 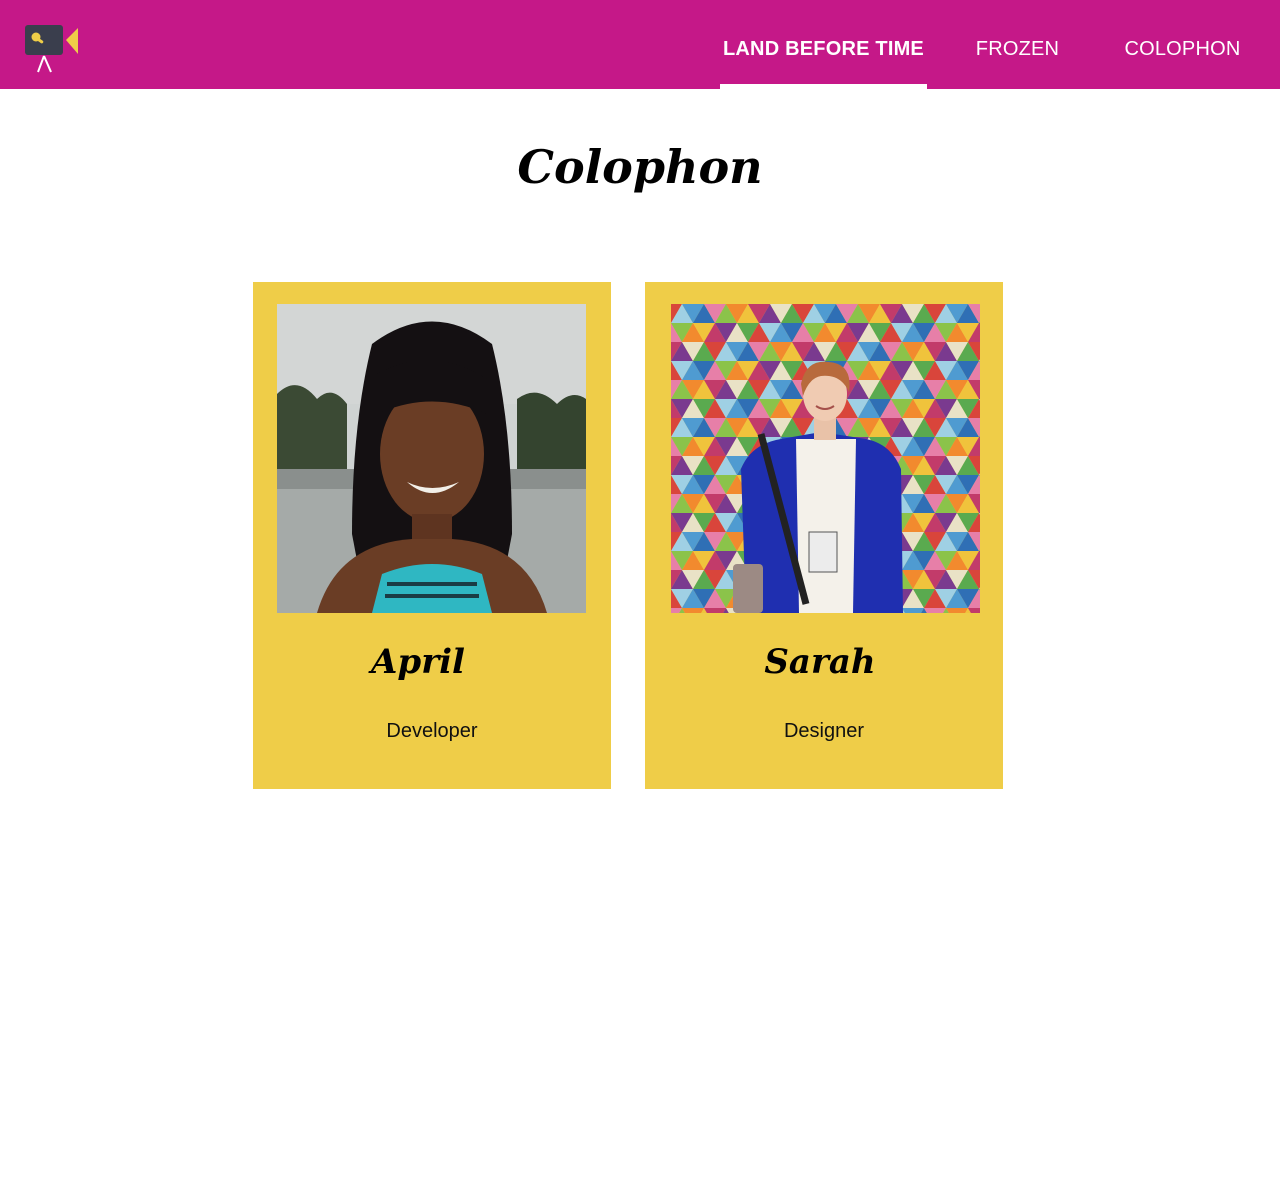 I want to click on nav-item-frozen: FROZEN, so click(x=1017, y=44).